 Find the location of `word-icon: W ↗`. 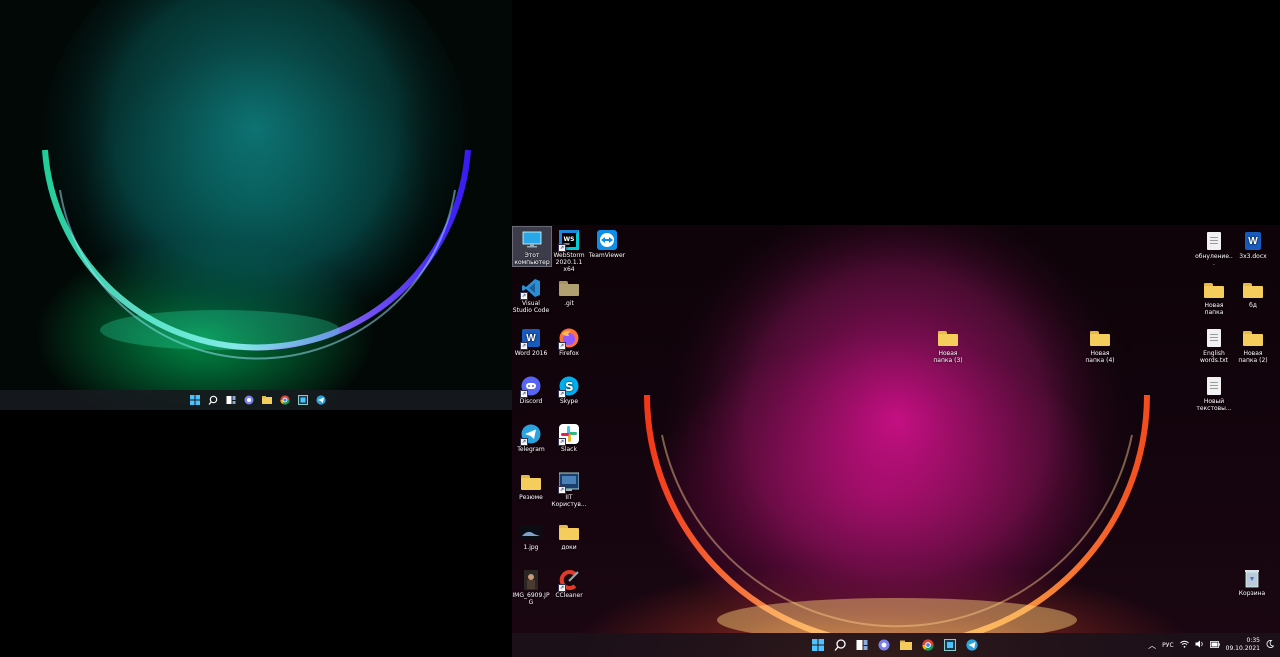

word-icon: W ↗ is located at coordinates (531, 338).